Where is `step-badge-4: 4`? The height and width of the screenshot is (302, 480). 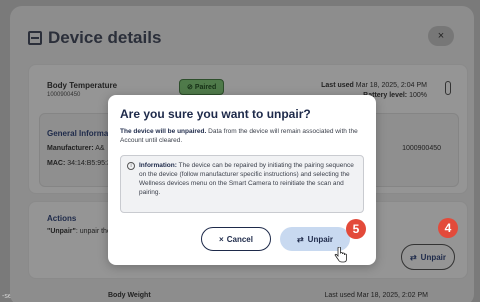 step-badge-4: 4 is located at coordinates (448, 228).